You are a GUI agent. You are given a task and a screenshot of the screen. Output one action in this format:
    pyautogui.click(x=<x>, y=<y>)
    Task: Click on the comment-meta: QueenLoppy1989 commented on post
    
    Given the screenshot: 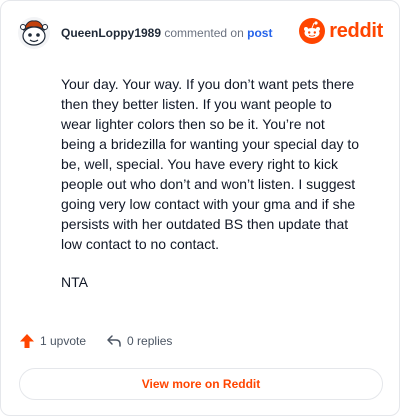 What is the action you would take?
    pyautogui.click(x=166, y=33)
    